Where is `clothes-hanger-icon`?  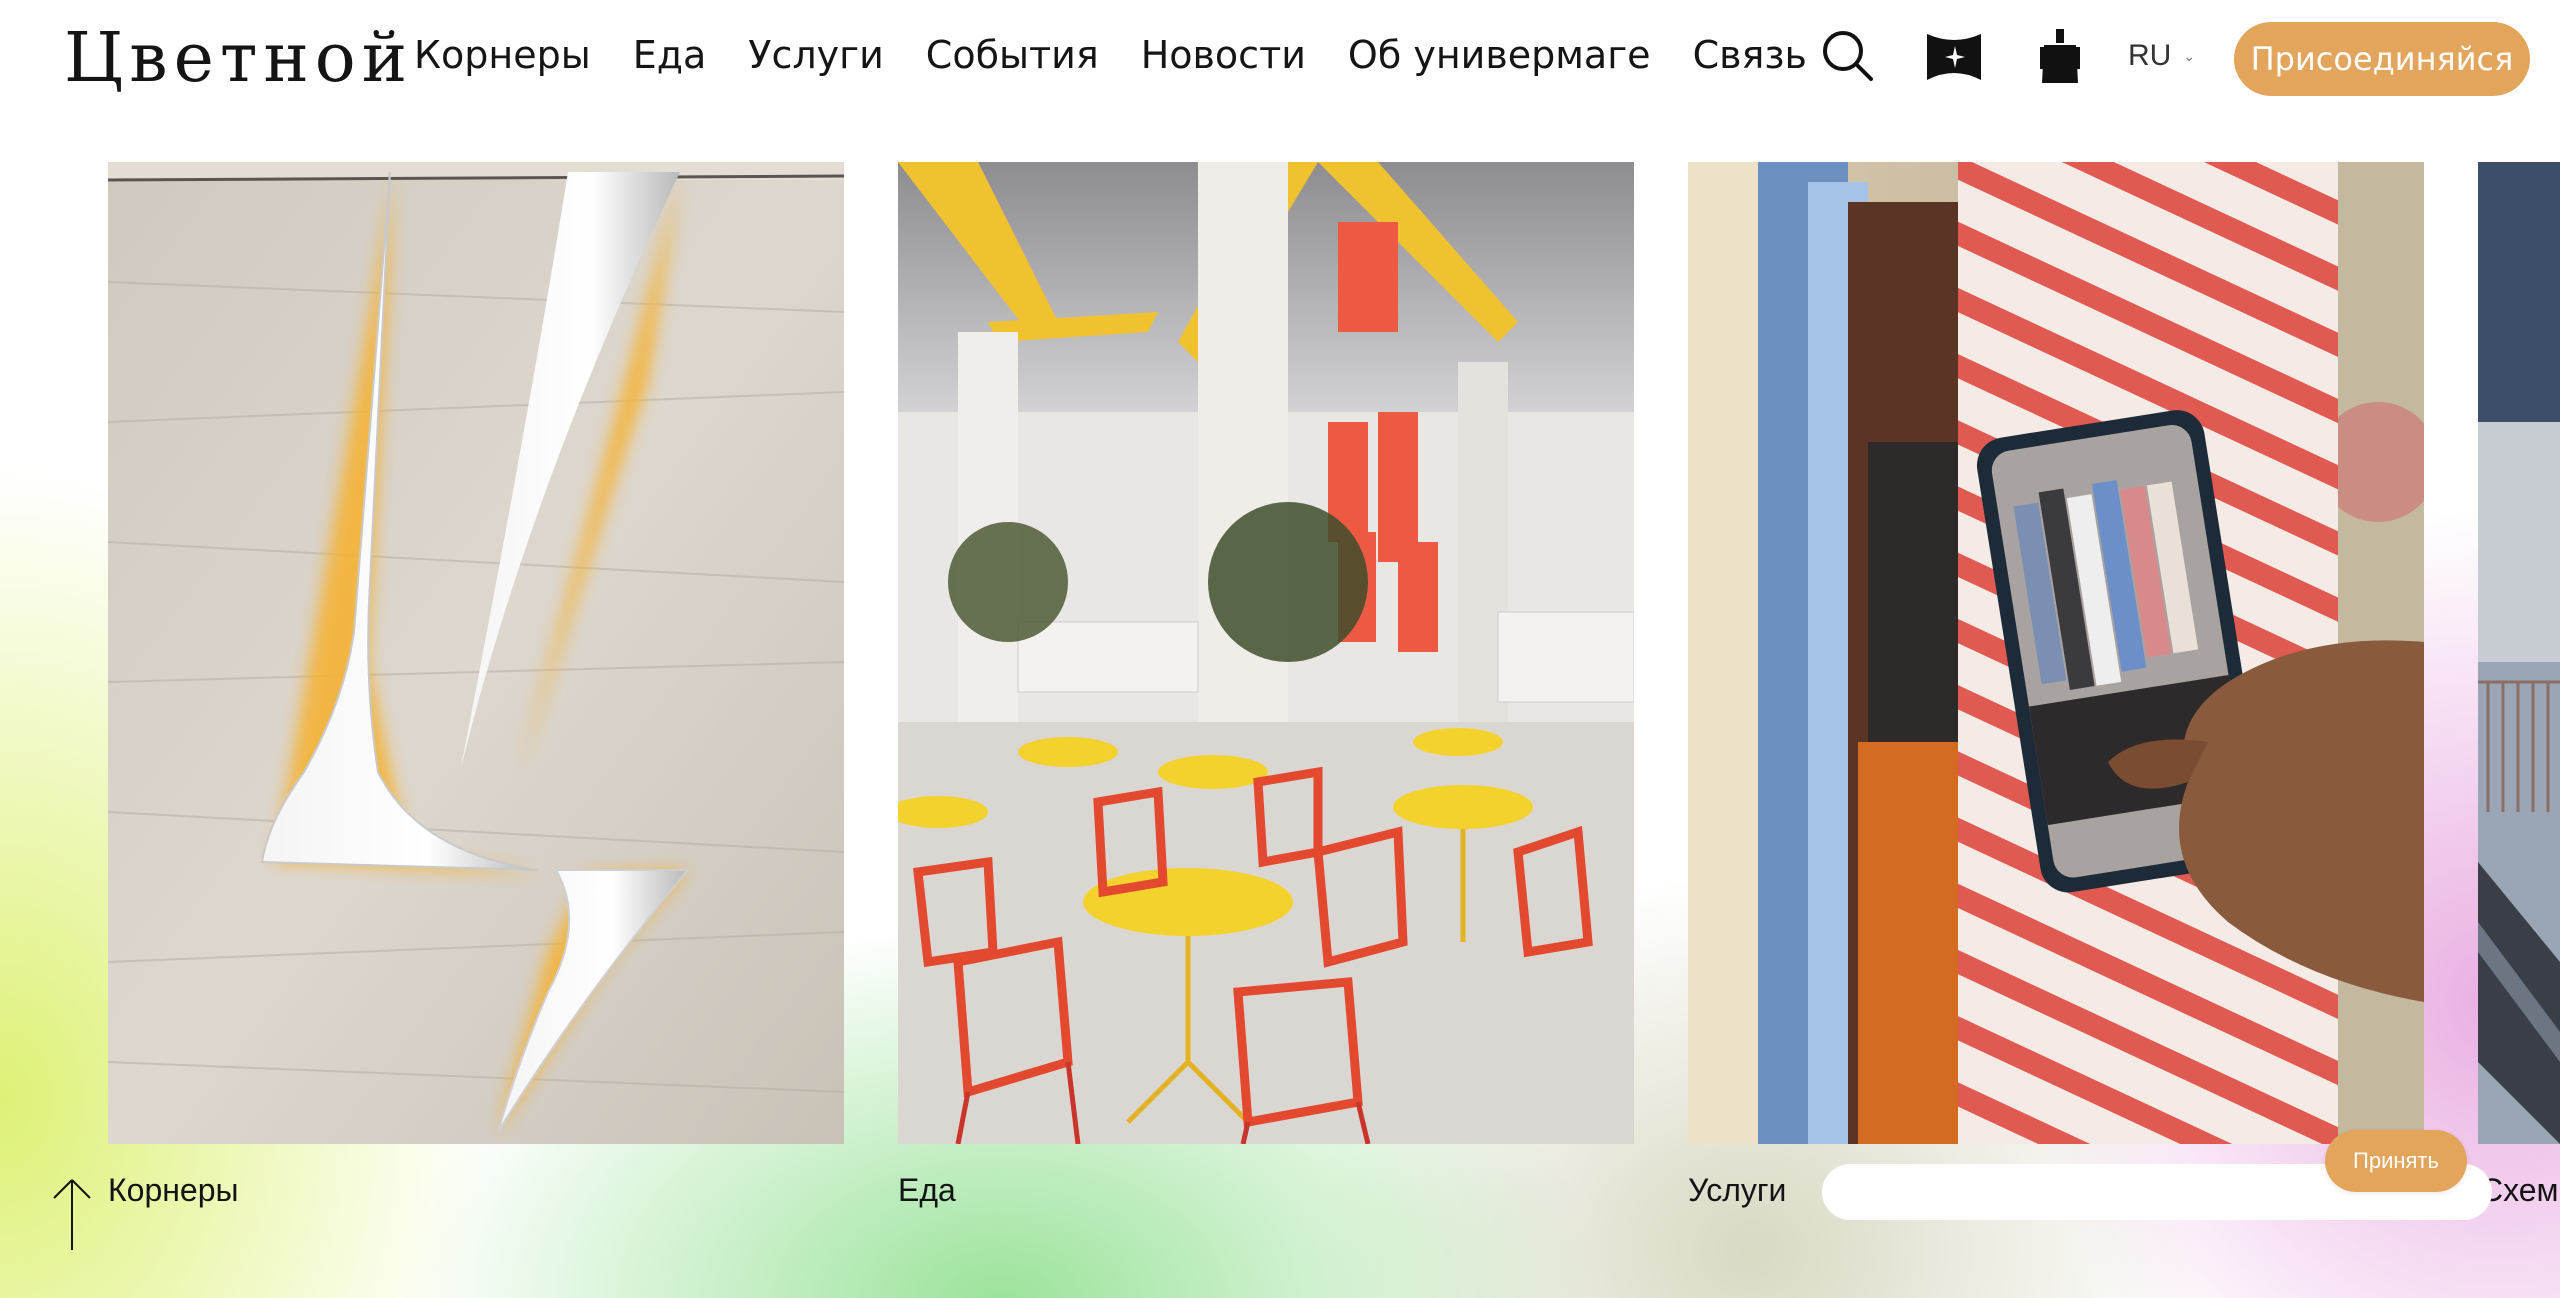 clothes-hanger-icon is located at coordinates (2060, 56).